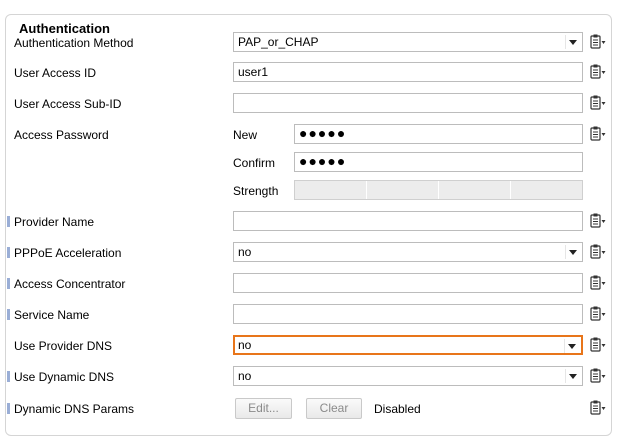 This screenshot has width=619, height=443. I want to click on label-dynamic-dns-params: Dynamic DNS Params, so click(74, 409).